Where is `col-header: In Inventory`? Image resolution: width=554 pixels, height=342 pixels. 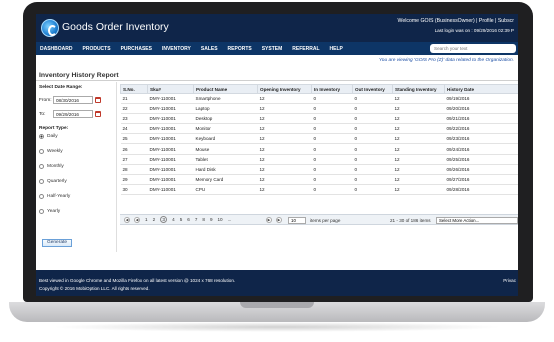 col-header: In Inventory is located at coordinates (332, 89).